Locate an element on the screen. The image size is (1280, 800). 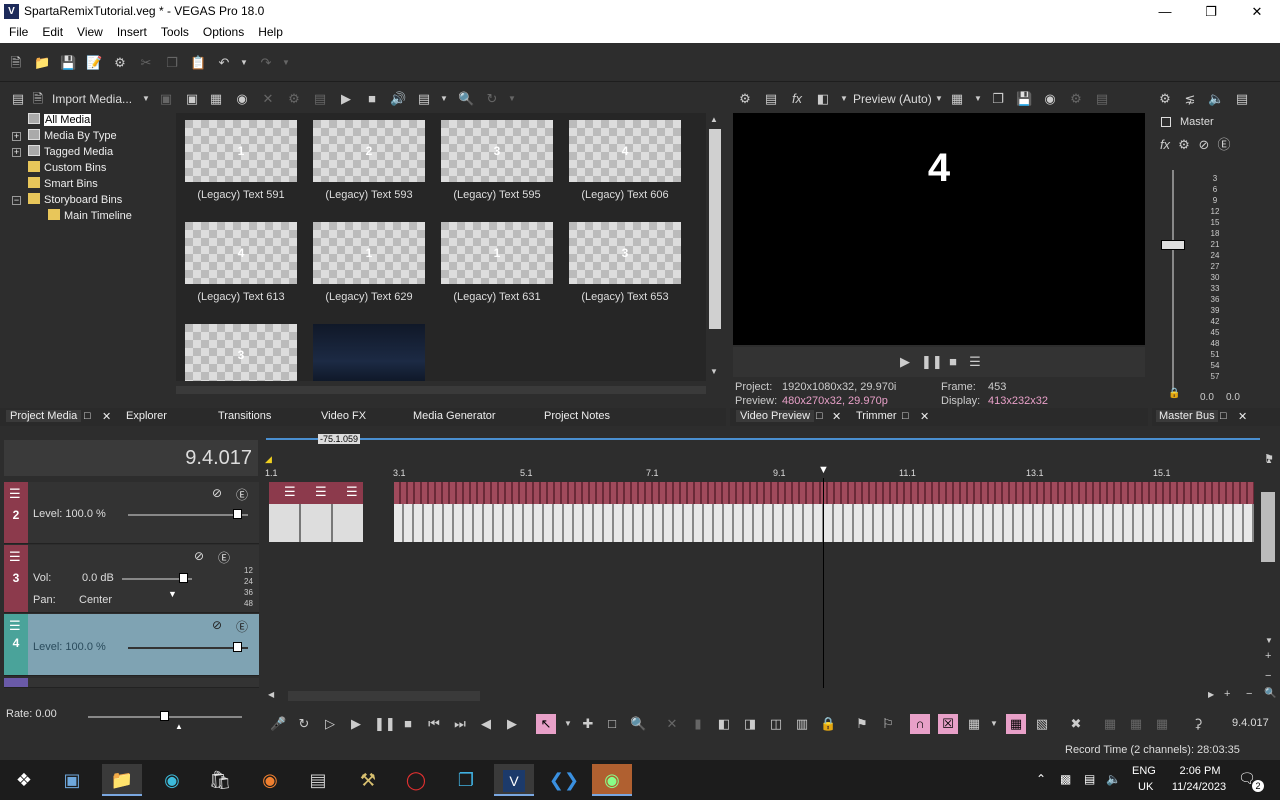
pan-knob-icon: ▼ is located at coordinates (172, 594).